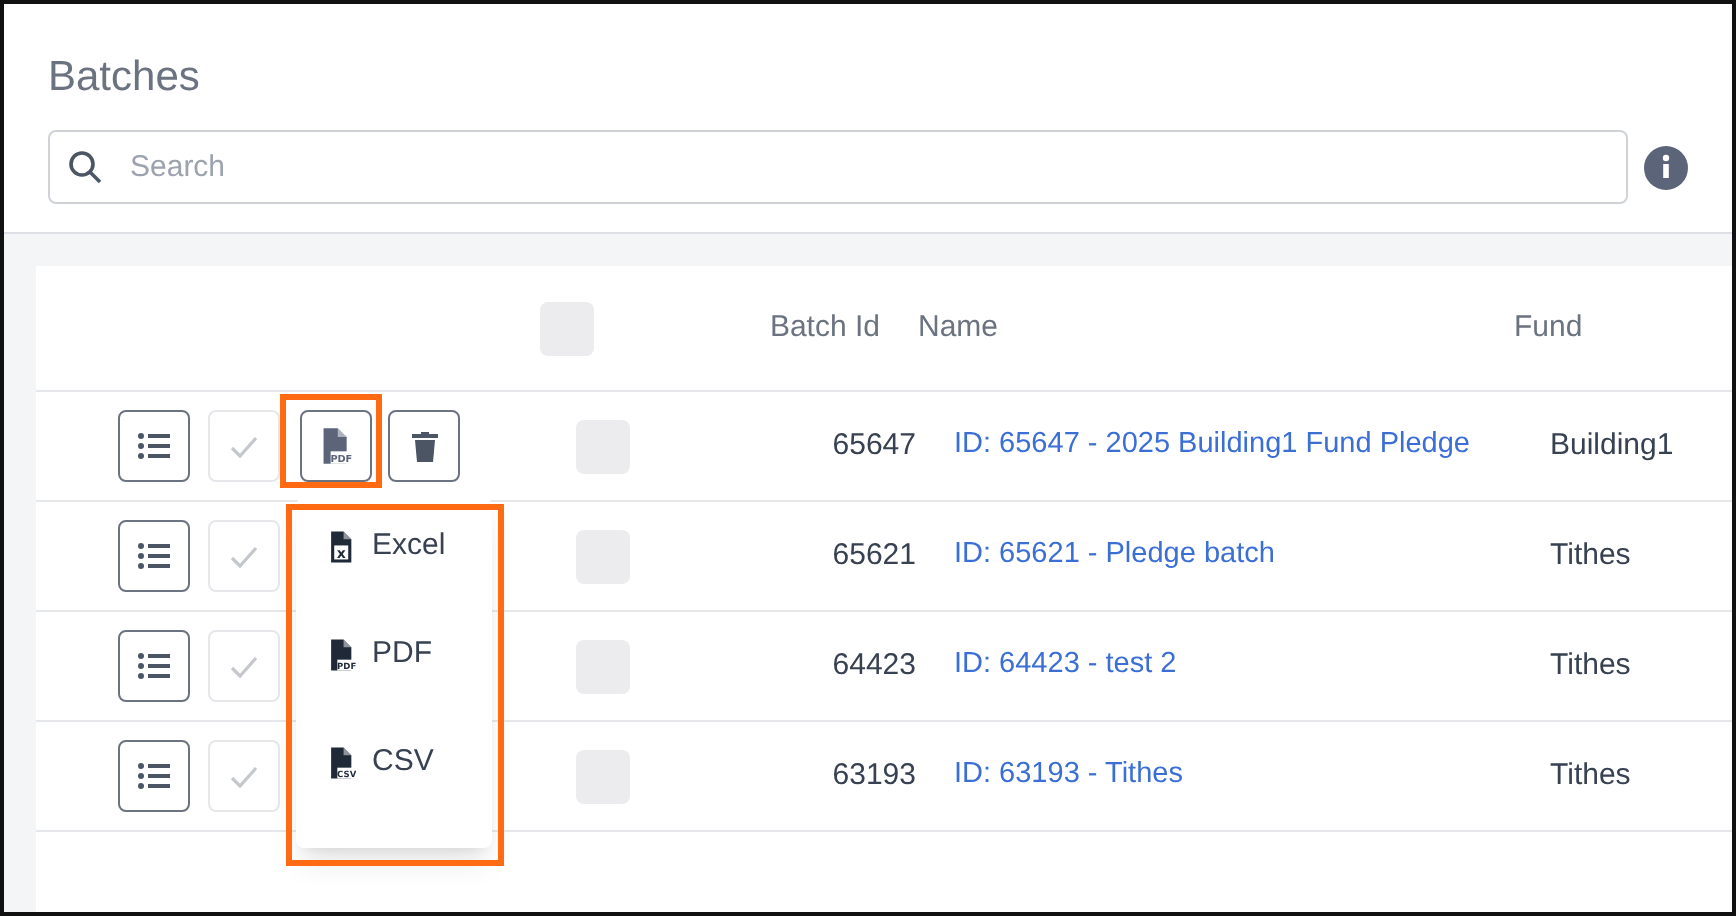 Image resolution: width=1736 pixels, height=916 pixels. Describe the element at coordinates (873, 555) in the screenshot. I see `batch-id: 65621` at that location.